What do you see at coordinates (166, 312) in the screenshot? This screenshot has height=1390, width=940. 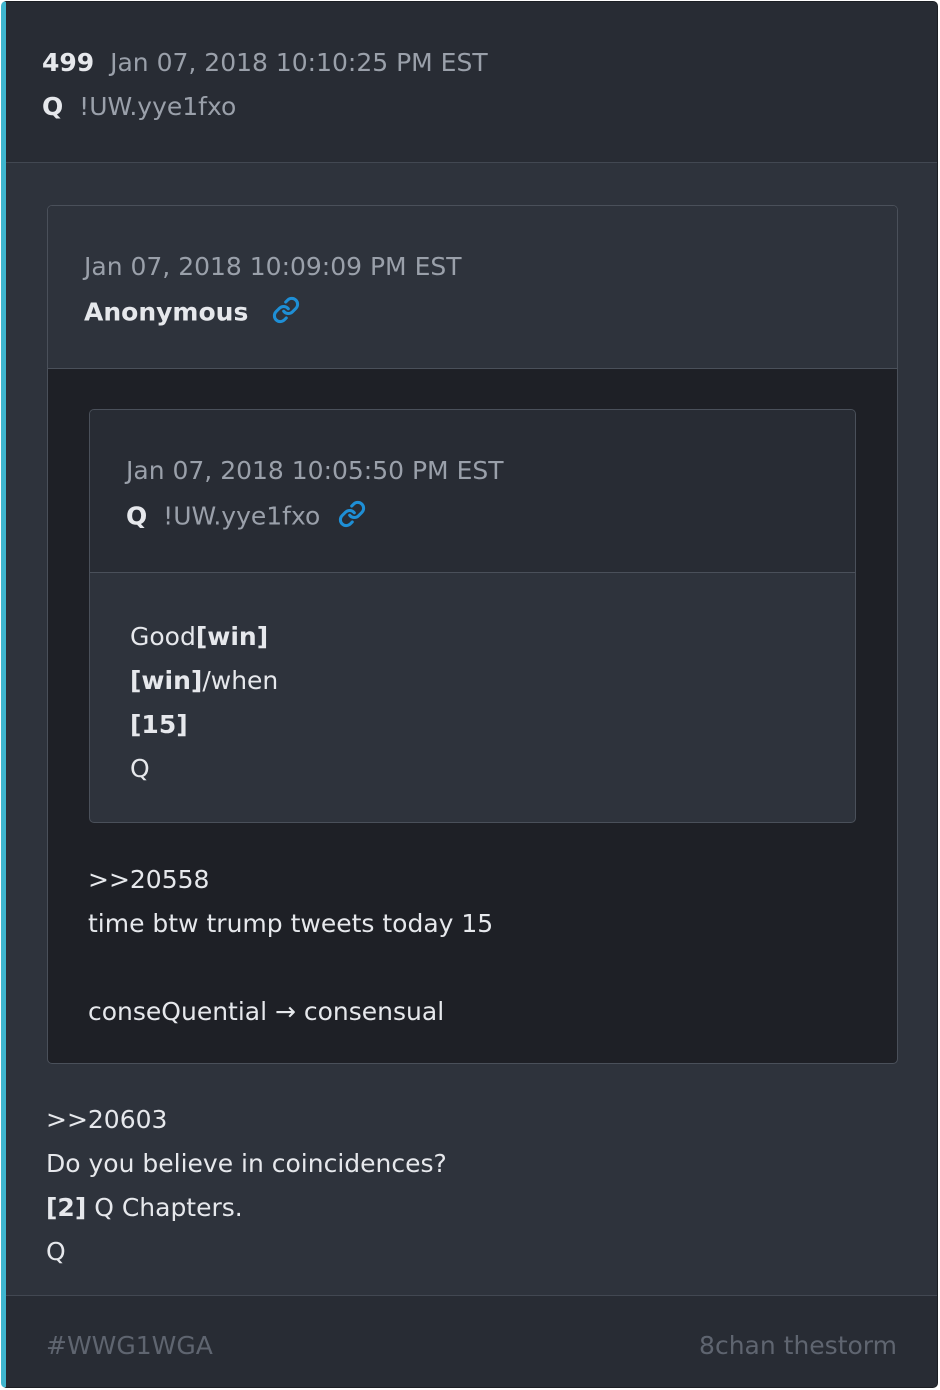 I see `quoted-post-author: Anonymous` at bounding box center [166, 312].